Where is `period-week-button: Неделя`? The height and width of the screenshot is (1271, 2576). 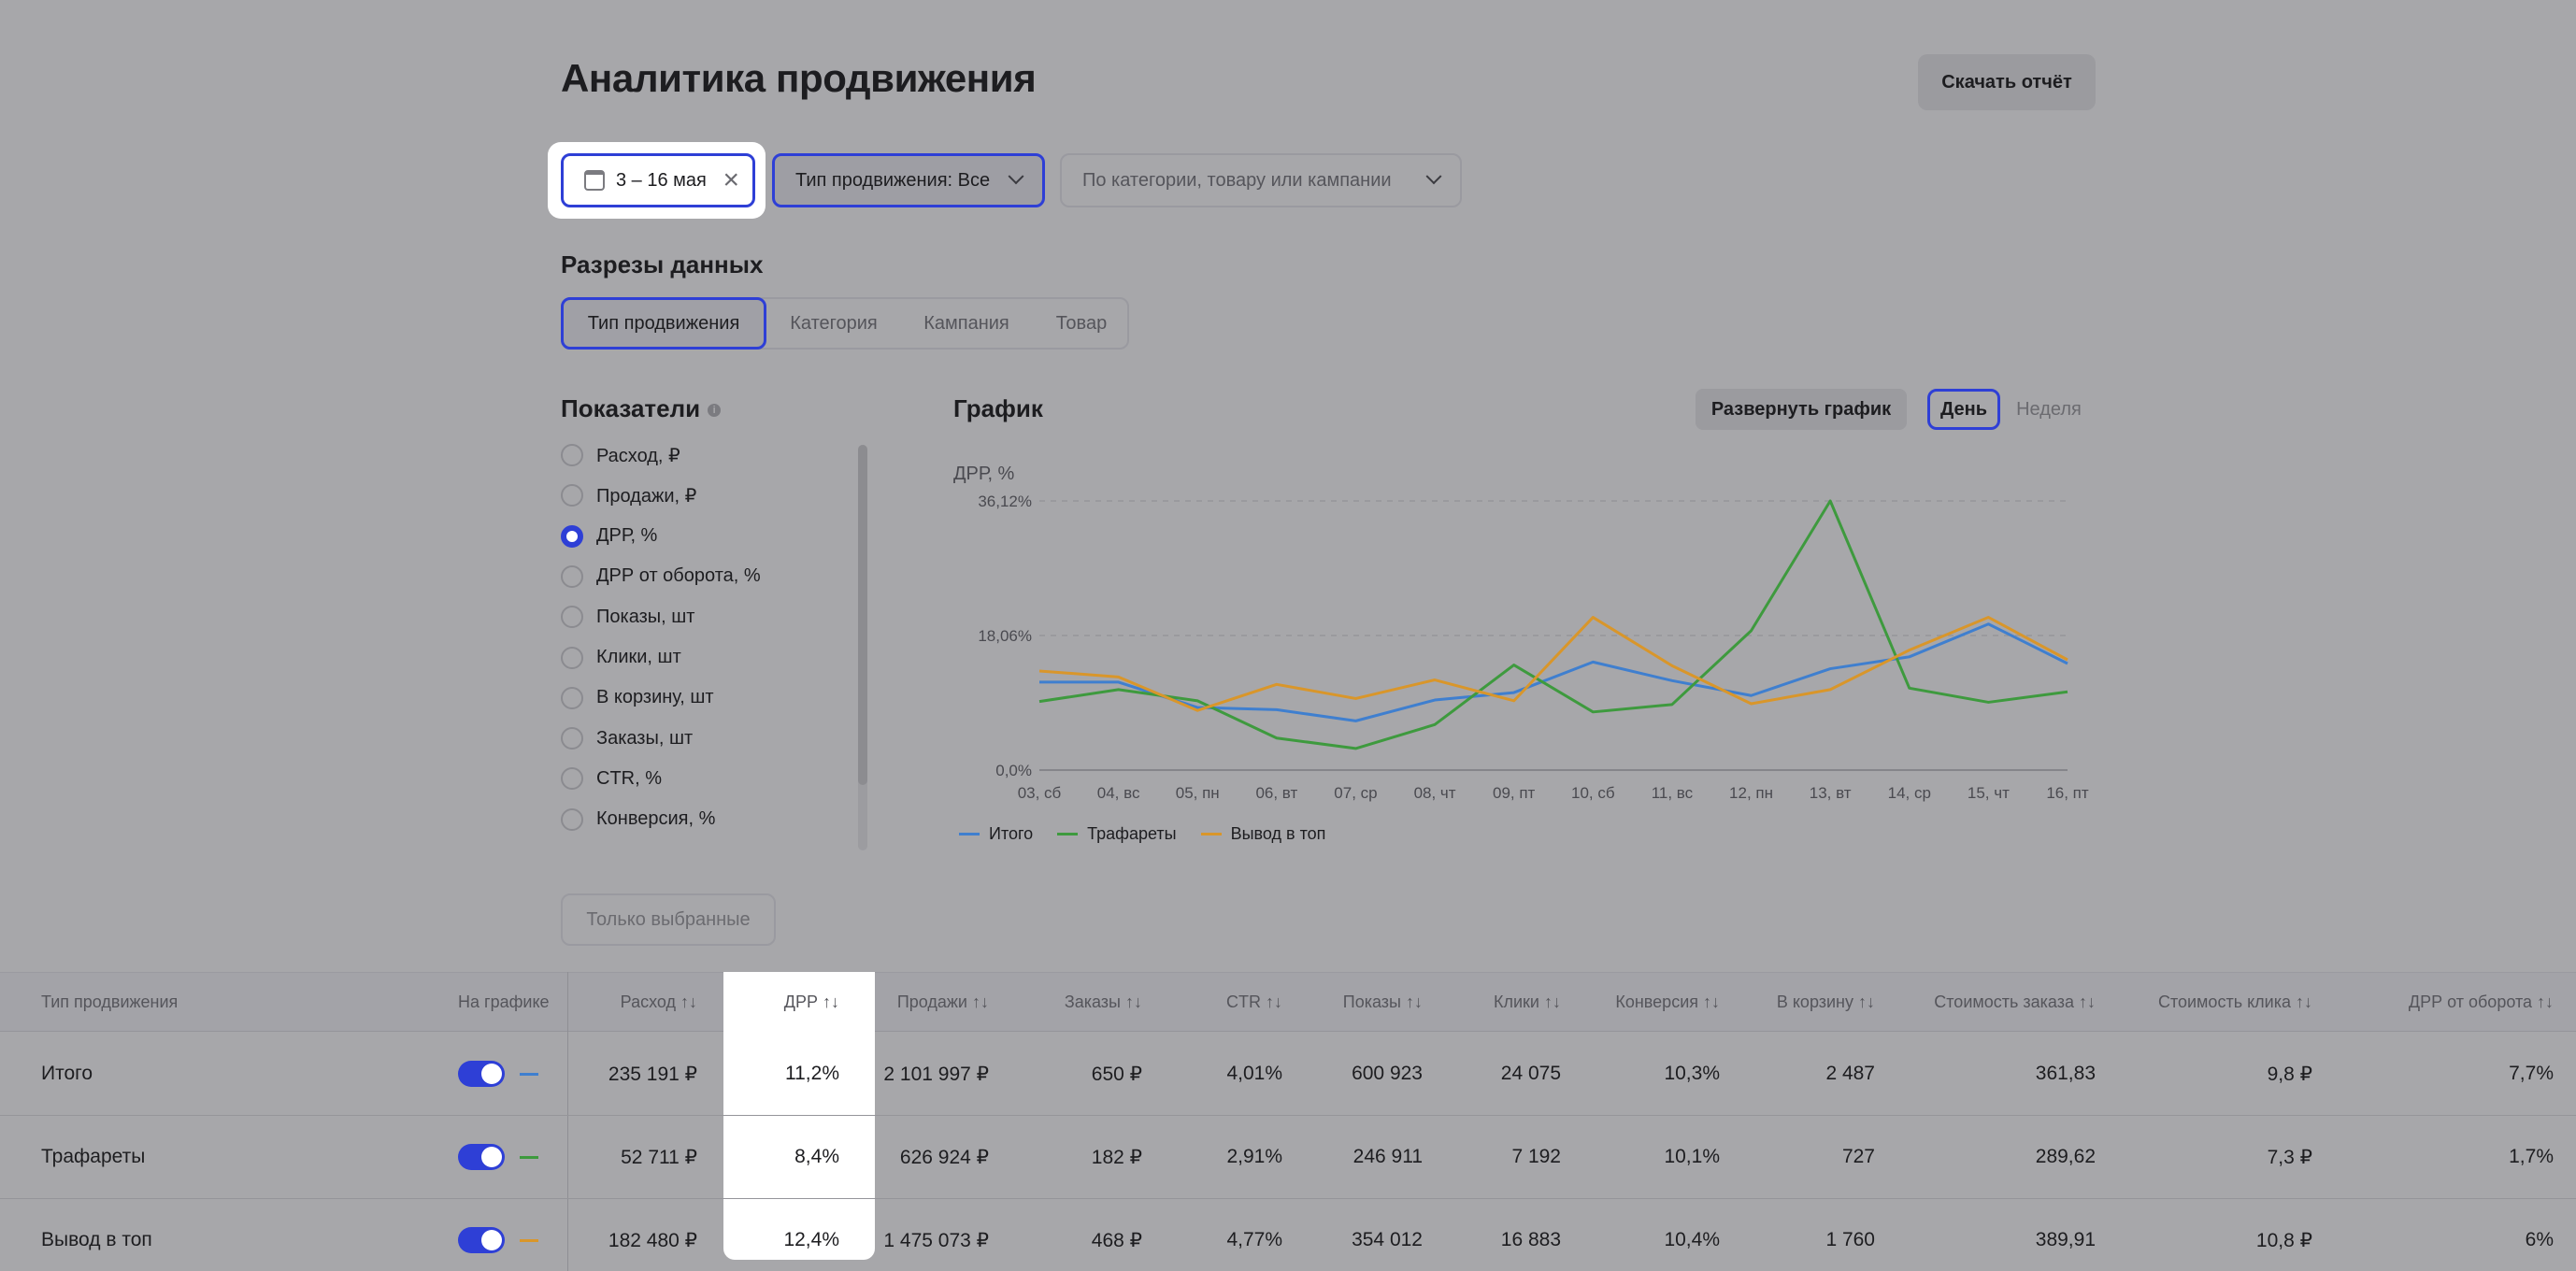
period-week-button: Неделя is located at coordinates (2049, 409).